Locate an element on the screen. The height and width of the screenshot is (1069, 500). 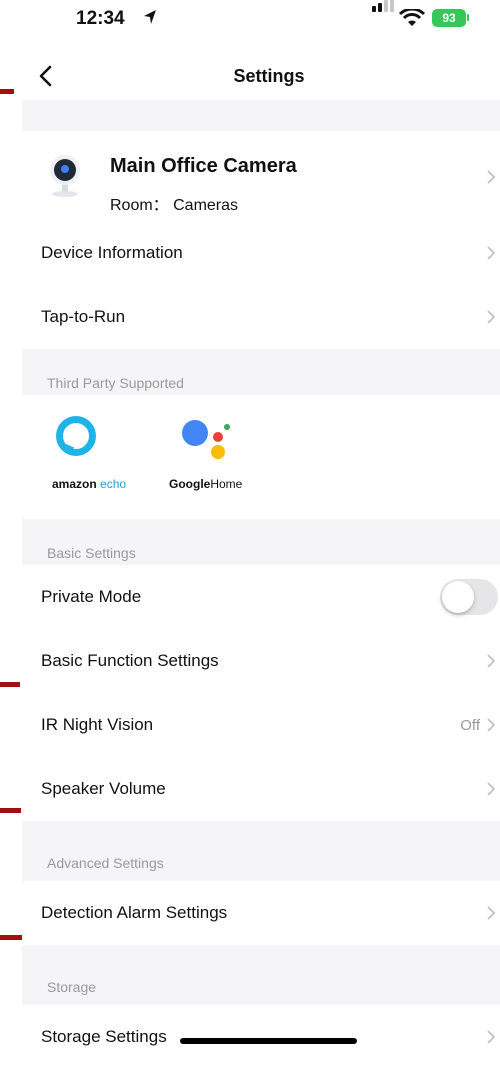
battery-indicator: 93 is located at coordinates (449, 18).